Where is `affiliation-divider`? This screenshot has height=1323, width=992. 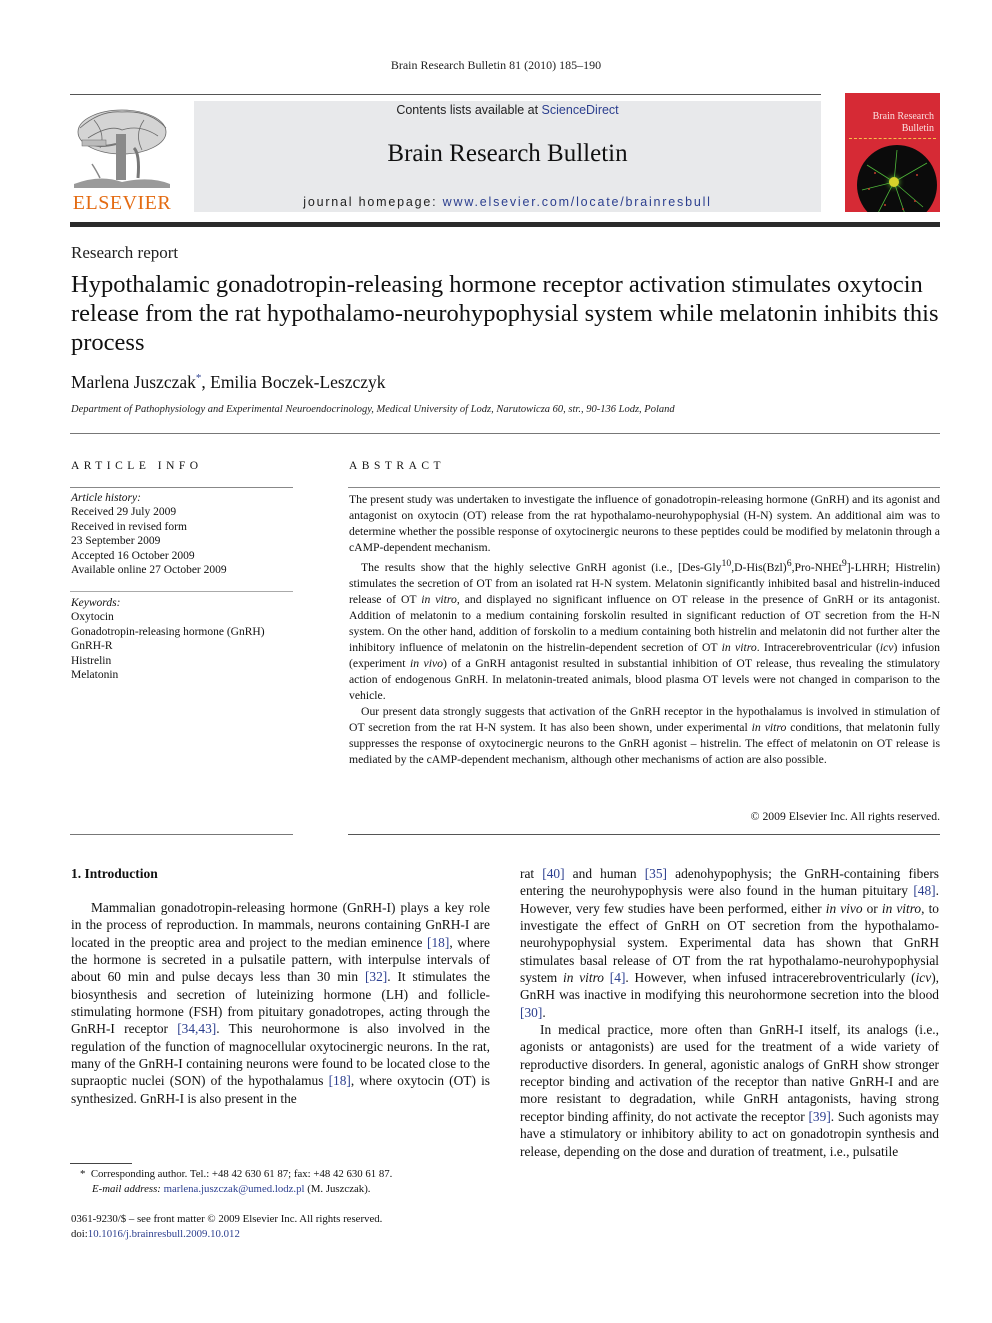 affiliation-divider is located at coordinates (505, 433).